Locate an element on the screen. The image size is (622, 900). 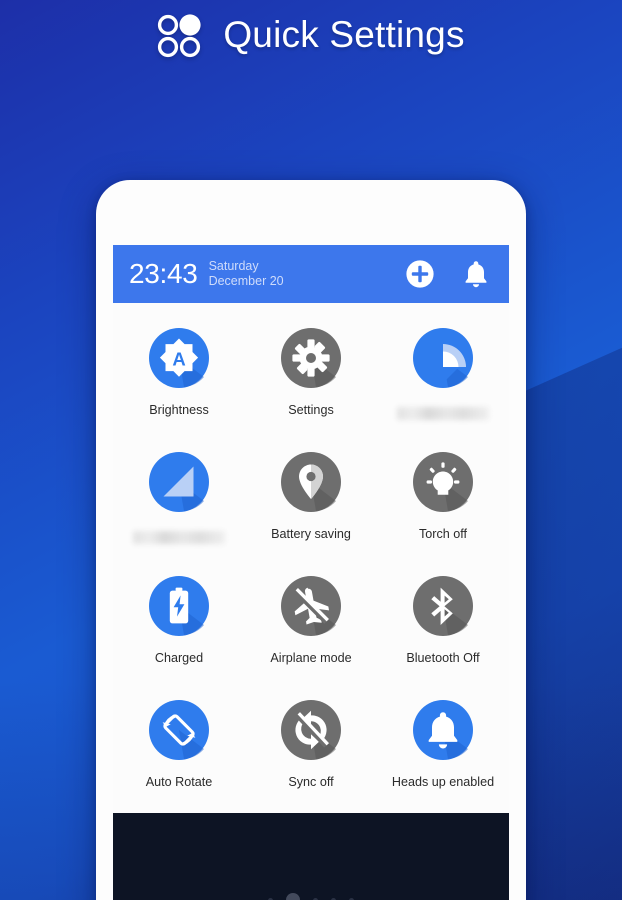
tile-mobile-data: Mobile data is located at coordinates (179, 505).